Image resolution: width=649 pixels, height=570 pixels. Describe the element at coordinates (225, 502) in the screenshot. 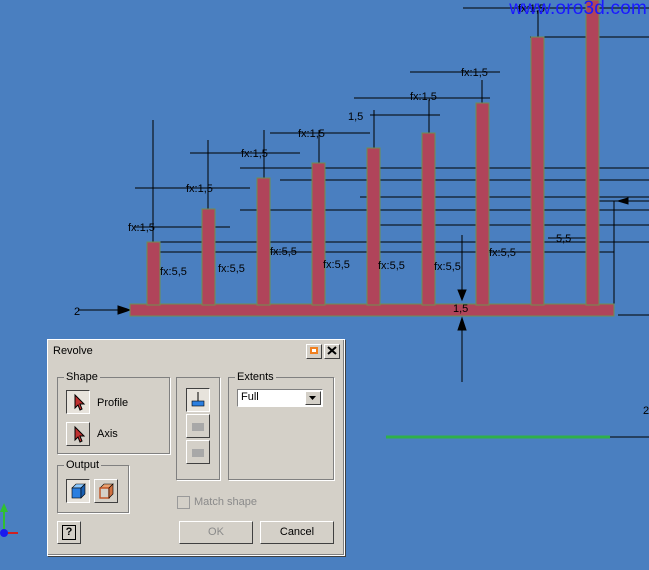

I see `match-shape-label: Match shape` at that location.